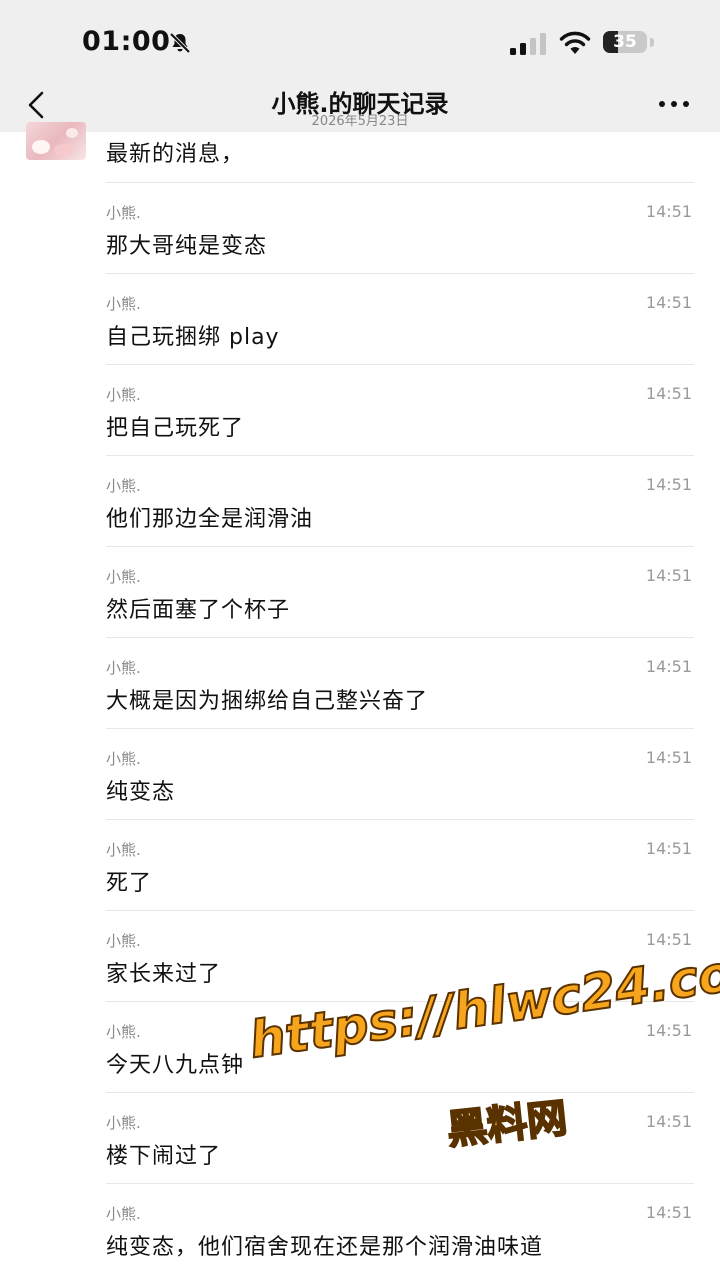 The image size is (720, 1280). I want to click on message-text: 那大哥纯是变态, so click(187, 246).